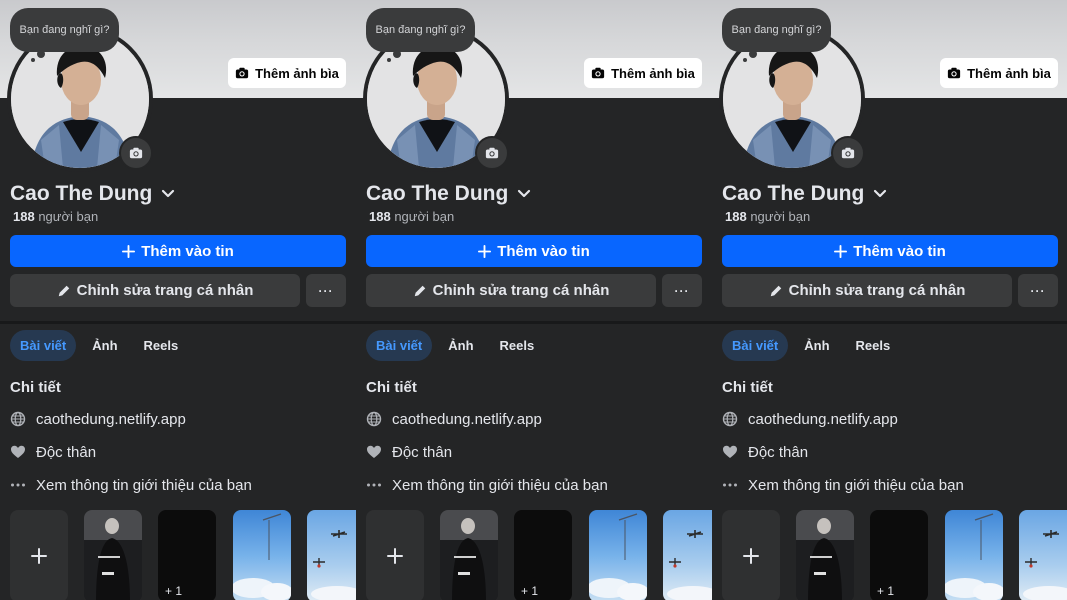 The image size is (1067, 600). Describe the element at coordinates (144, 485) in the screenshot. I see `detail-see-about-text: Xem thông tin giới thiệu của bạn` at that location.